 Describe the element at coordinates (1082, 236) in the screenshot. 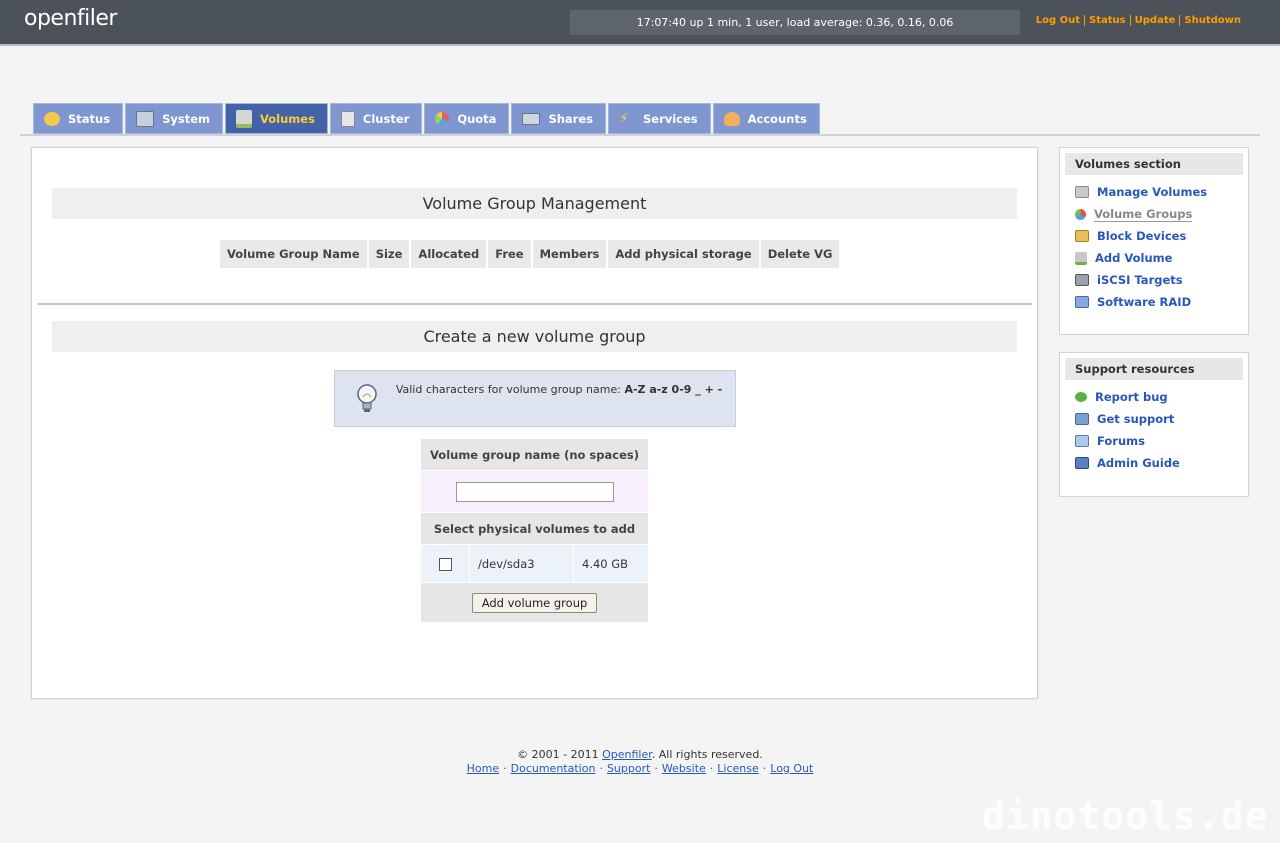

I see `block-device-icon` at that location.